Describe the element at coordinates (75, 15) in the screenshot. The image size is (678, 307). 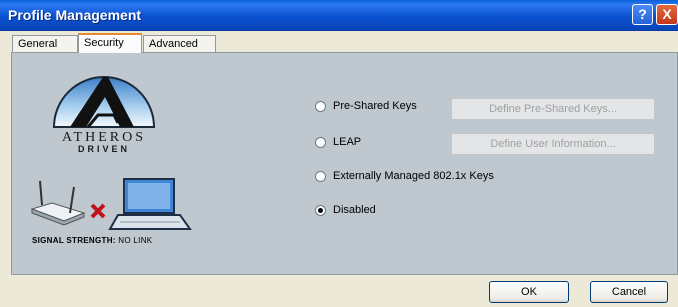
I see `window-title: Profile Management` at that location.